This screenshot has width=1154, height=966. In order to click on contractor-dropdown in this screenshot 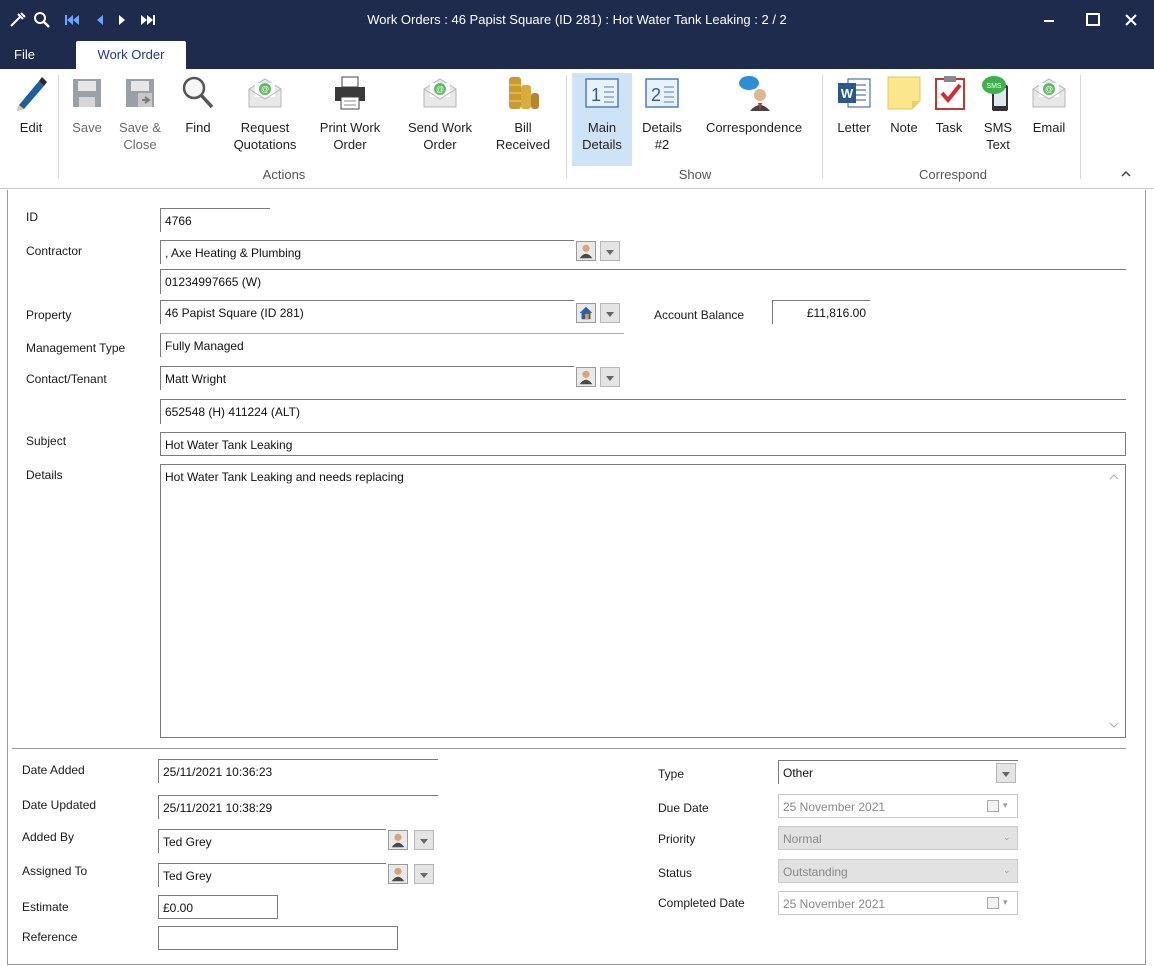, I will do `click(610, 251)`.